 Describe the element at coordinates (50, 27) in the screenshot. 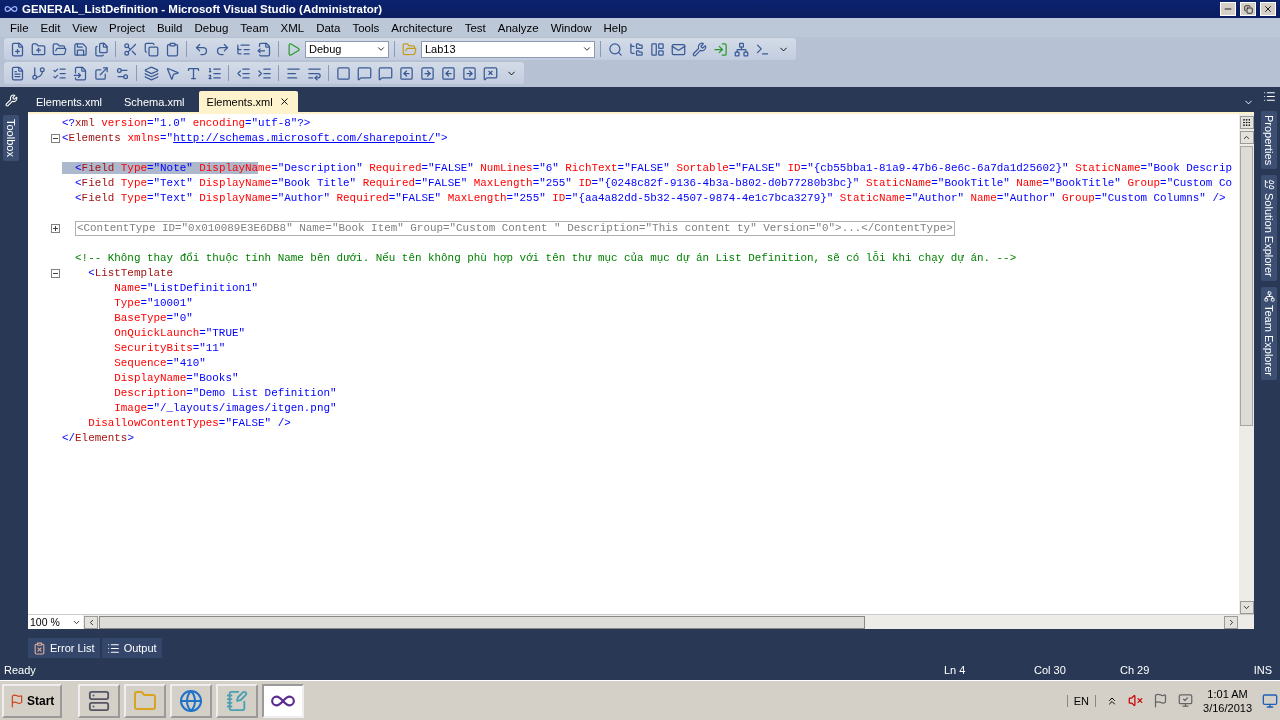

I see `menu-item: Edit` at that location.